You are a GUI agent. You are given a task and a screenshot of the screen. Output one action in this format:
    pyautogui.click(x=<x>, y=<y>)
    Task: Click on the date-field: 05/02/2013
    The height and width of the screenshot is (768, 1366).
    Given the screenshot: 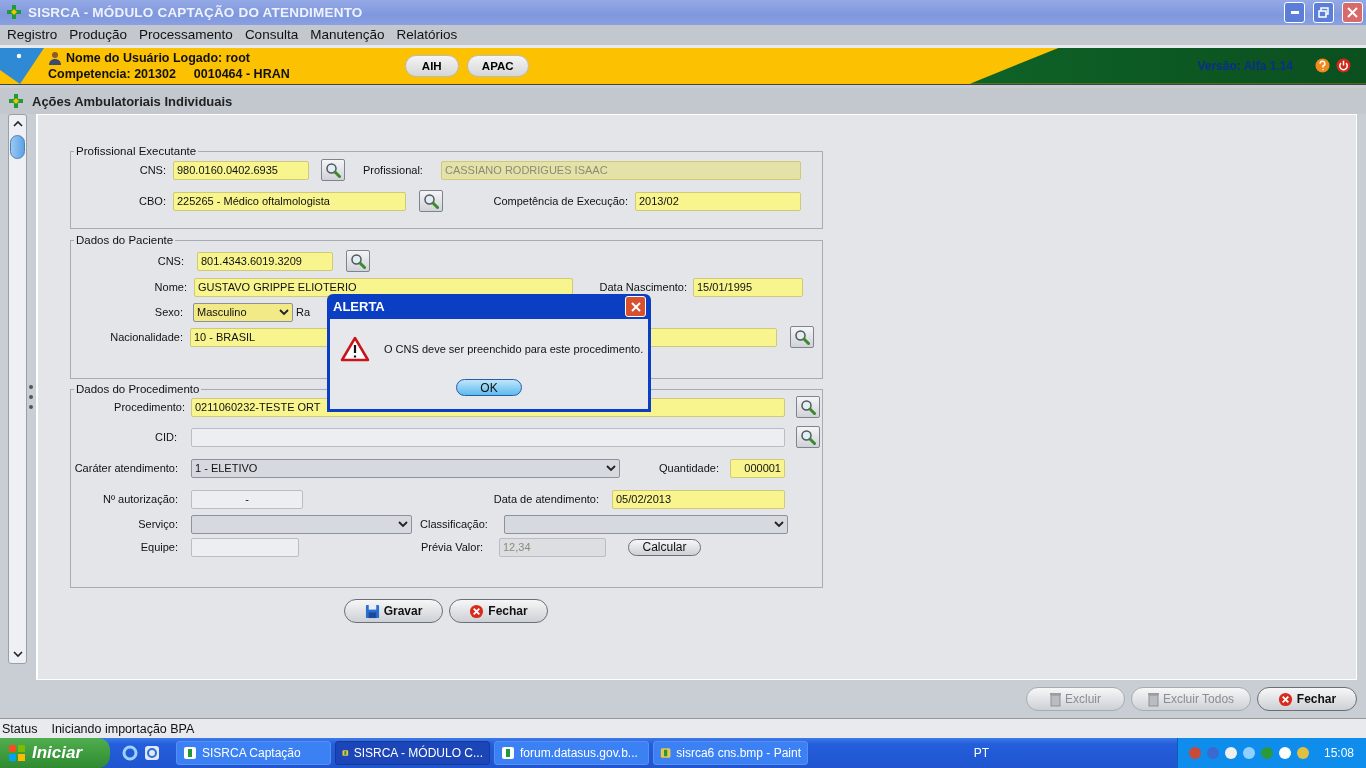 What is the action you would take?
    pyautogui.click(x=698, y=499)
    